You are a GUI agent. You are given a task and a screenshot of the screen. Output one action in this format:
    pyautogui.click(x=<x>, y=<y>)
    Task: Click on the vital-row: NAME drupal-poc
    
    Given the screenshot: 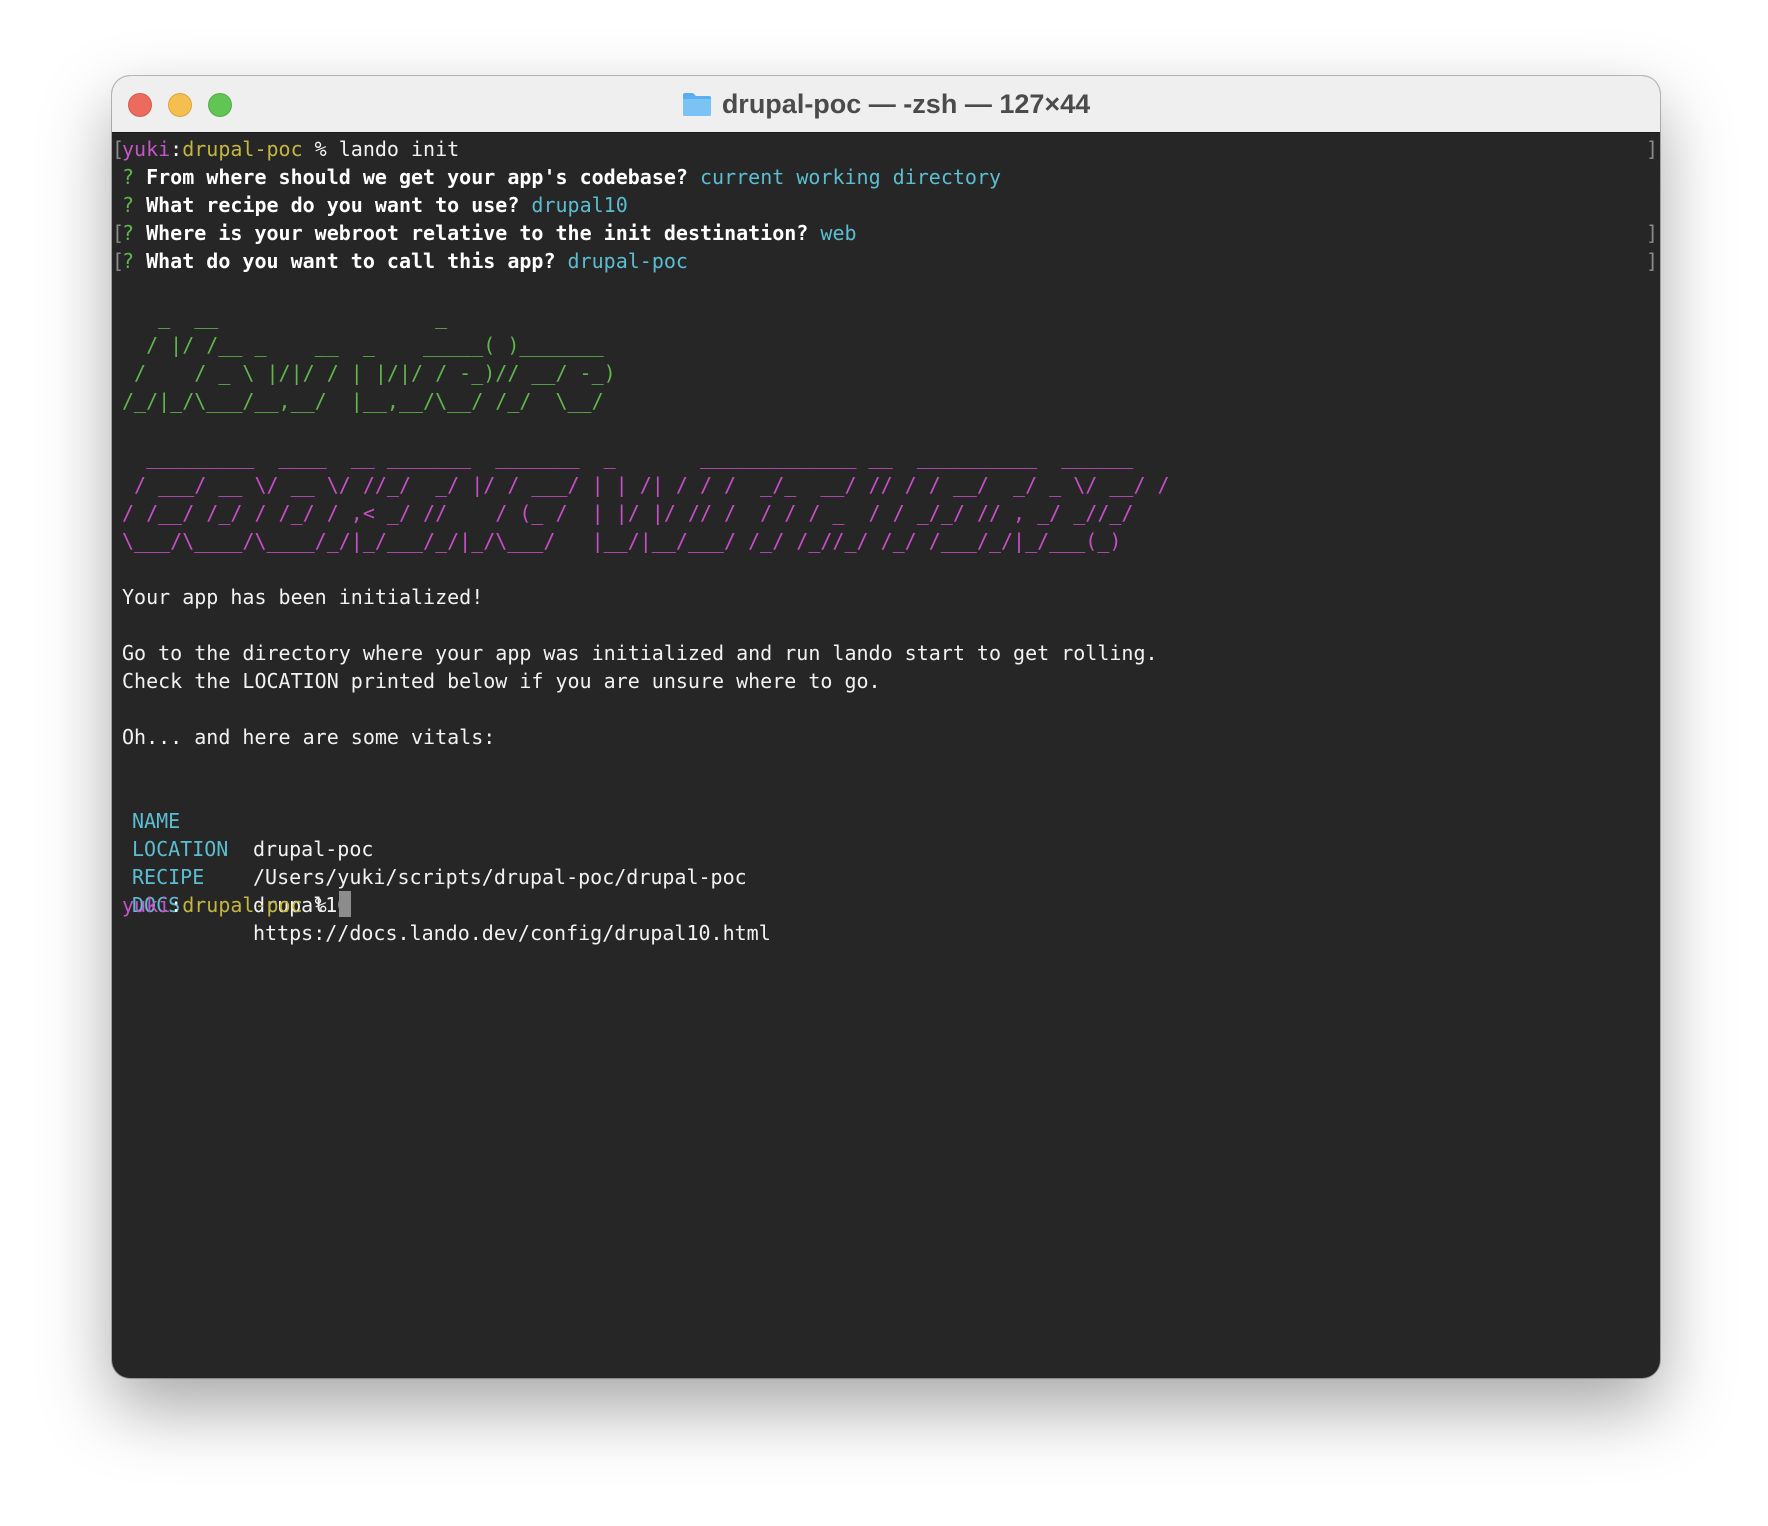 What is the action you would take?
    pyautogui.click(x=252, y=820)
    